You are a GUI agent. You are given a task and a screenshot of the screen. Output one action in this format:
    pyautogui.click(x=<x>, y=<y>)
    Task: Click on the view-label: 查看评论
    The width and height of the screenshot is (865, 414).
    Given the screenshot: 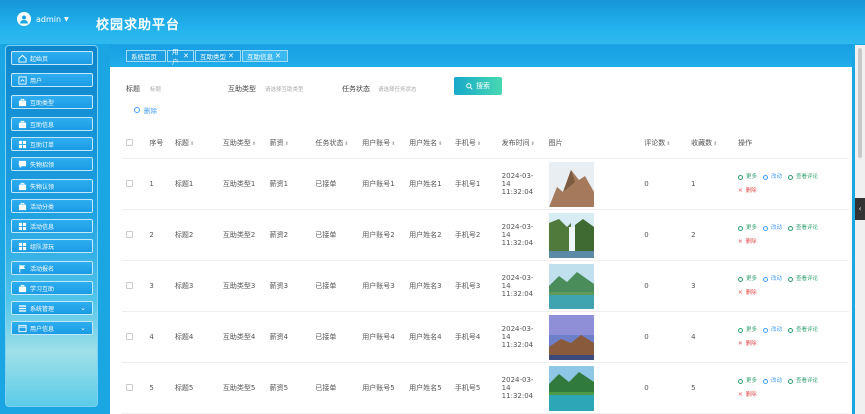 What is the action you would take?
    pyautogui.click(x=806, y=177)
    